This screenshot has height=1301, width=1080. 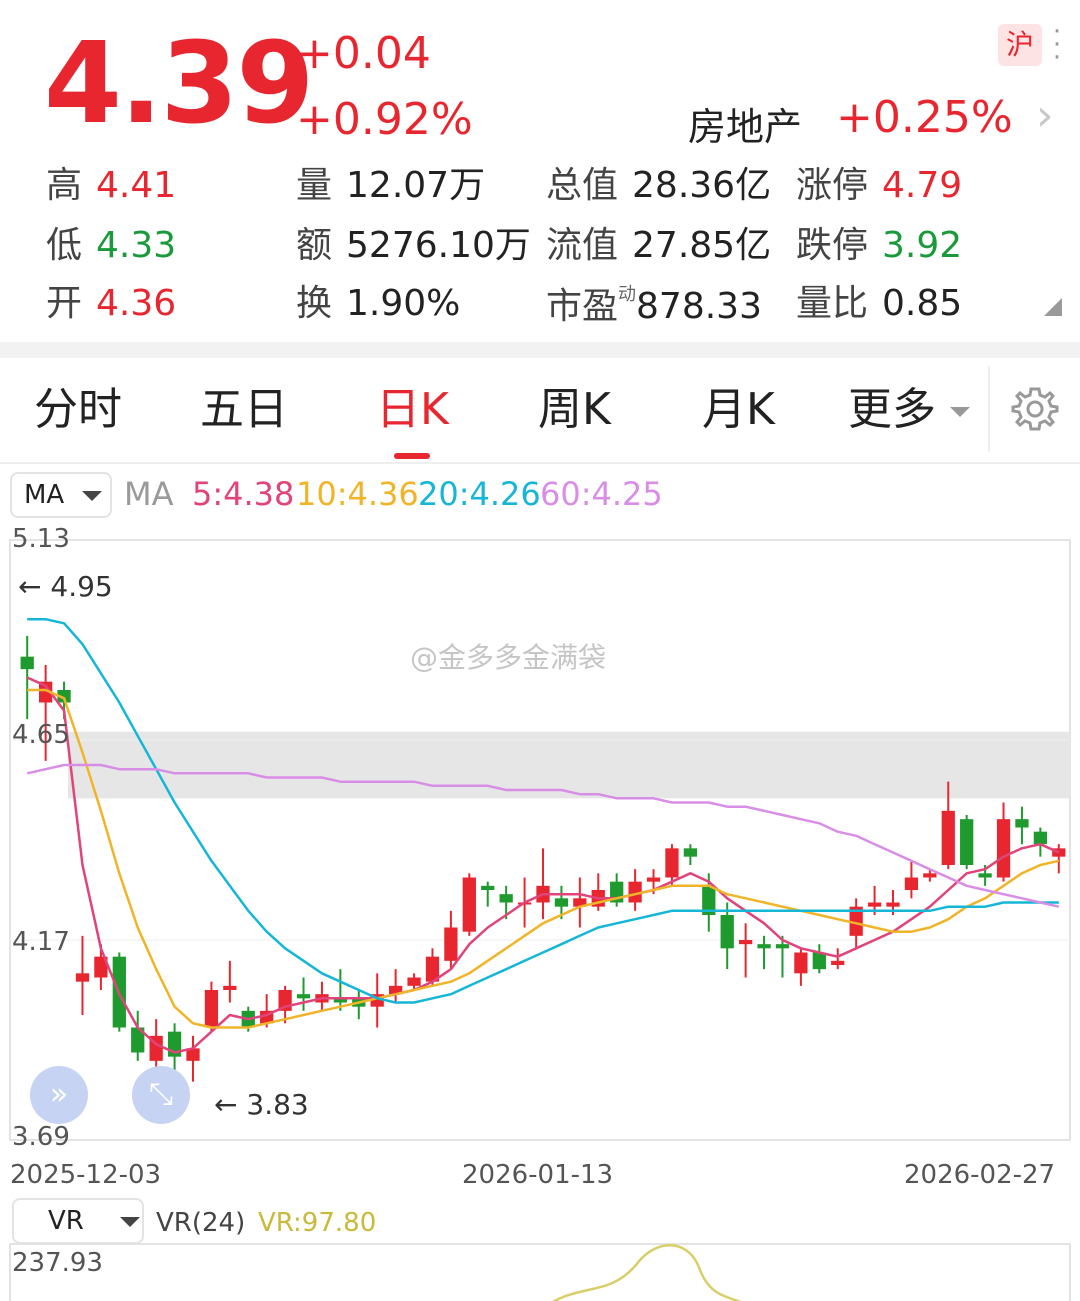 What do you see at coordinates (65, 586) in the screenshot?
I see `high-marker: ← 4.95` at bounding box center [65, 586].